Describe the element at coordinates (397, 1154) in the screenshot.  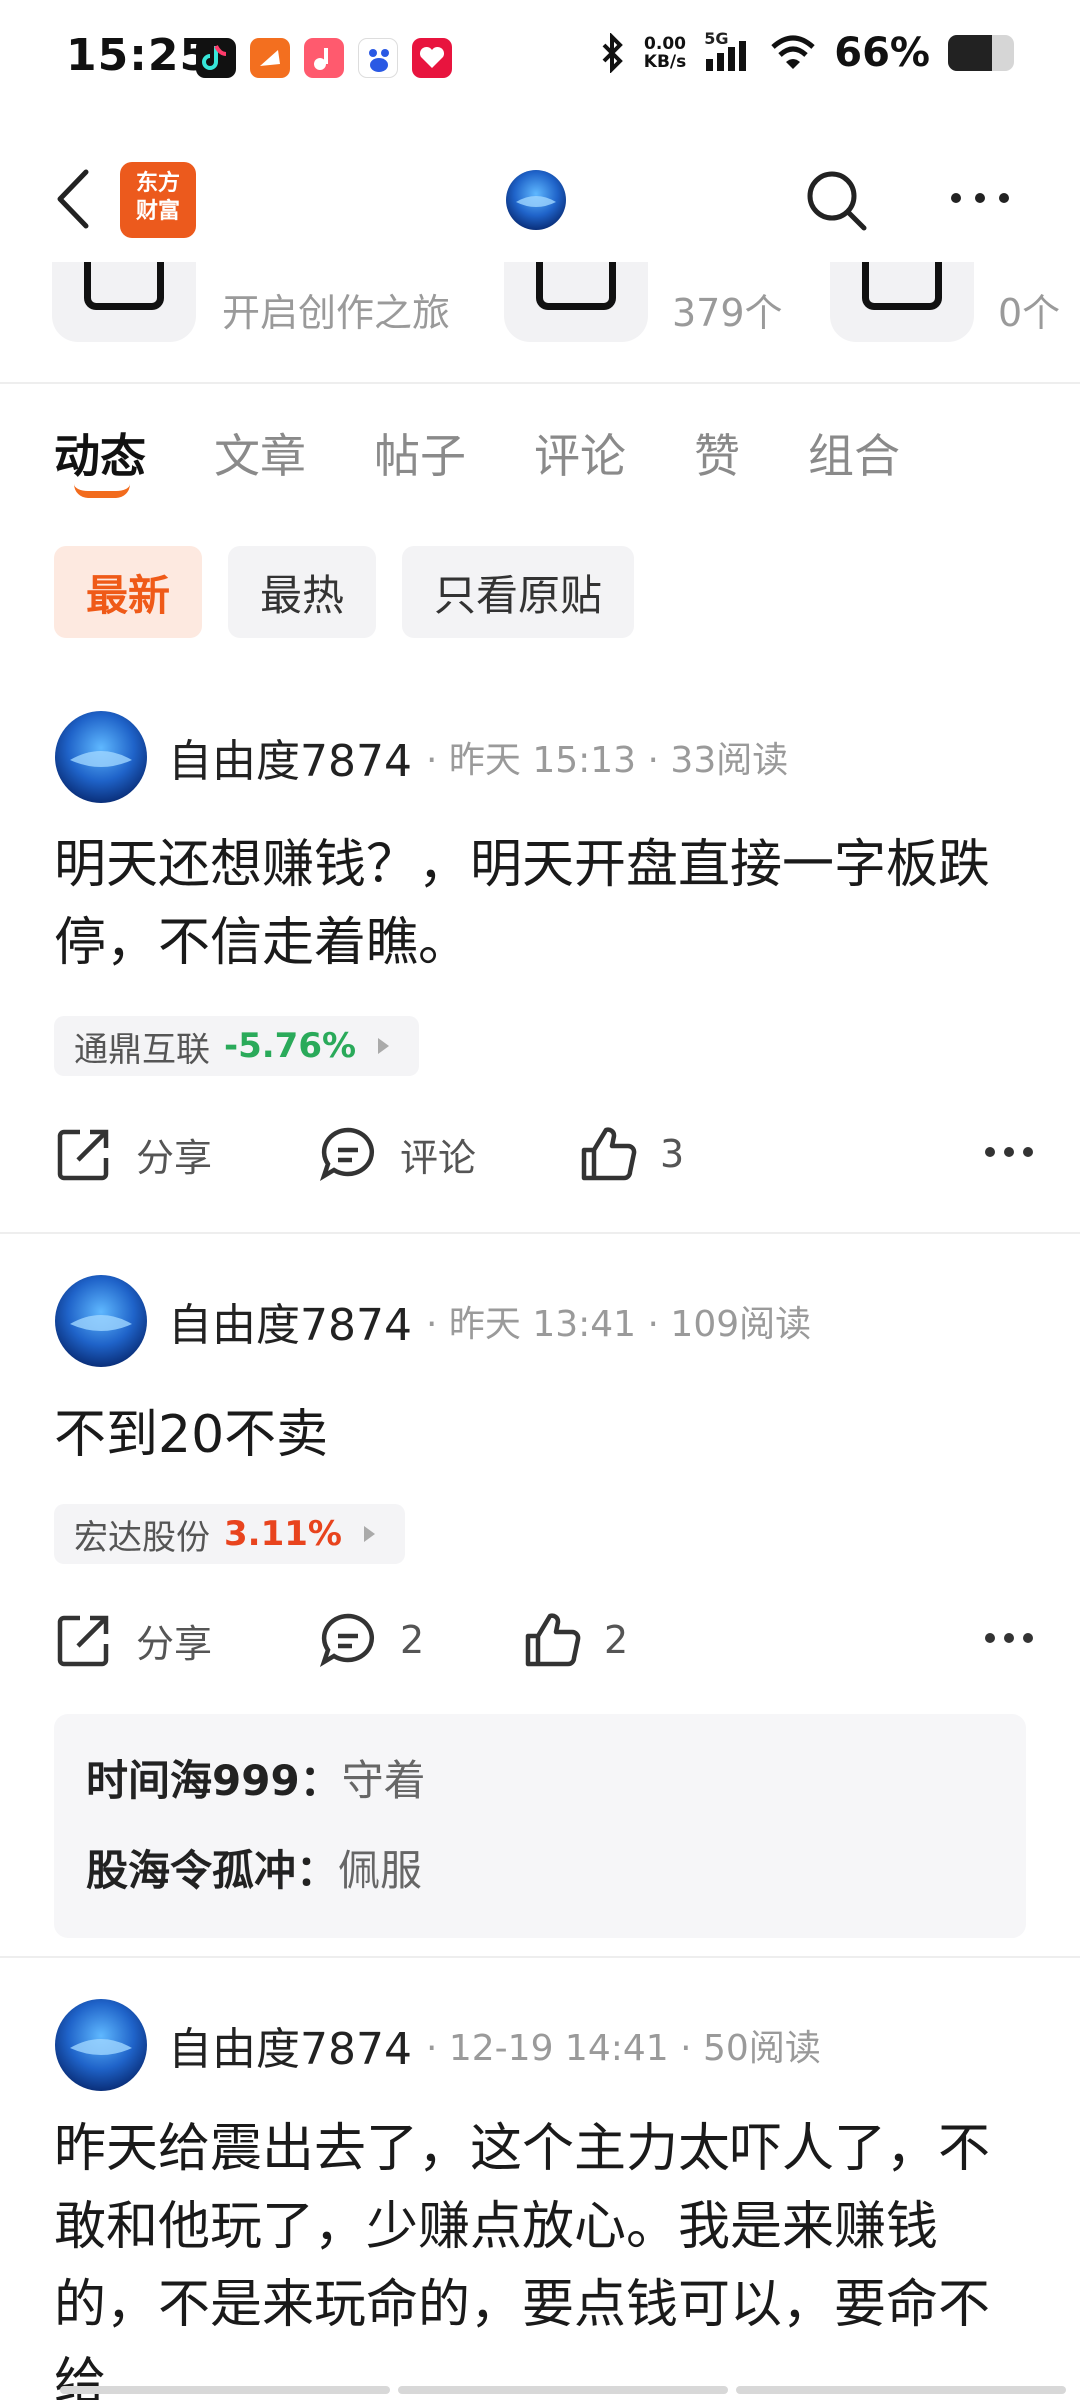
I see `comment-button: 评论` at that location.